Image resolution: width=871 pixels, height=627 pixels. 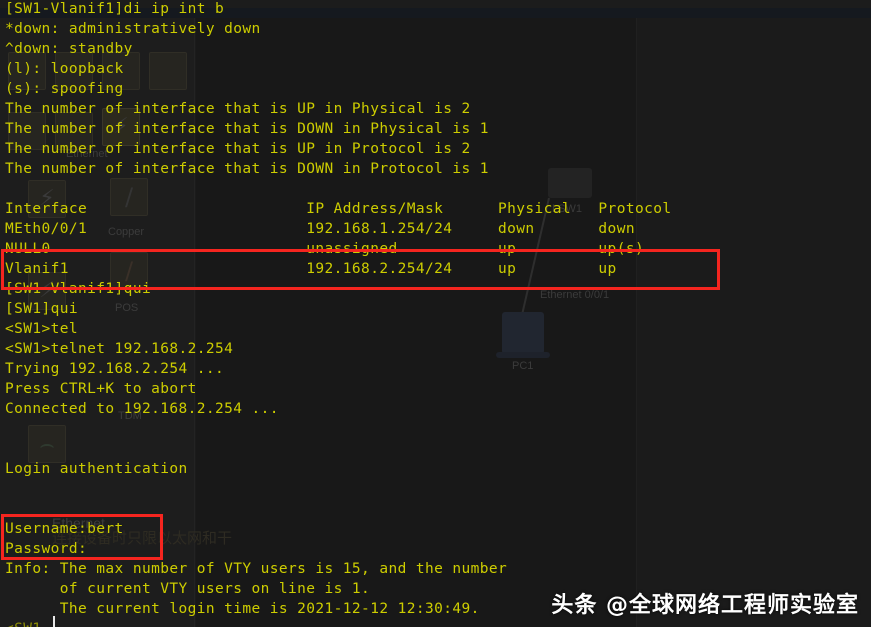 What do you see at coordinates (133, 29) in the screenshot?
I see `terminal-line-1: *down: administratively down` at bounding box center [133, 29].